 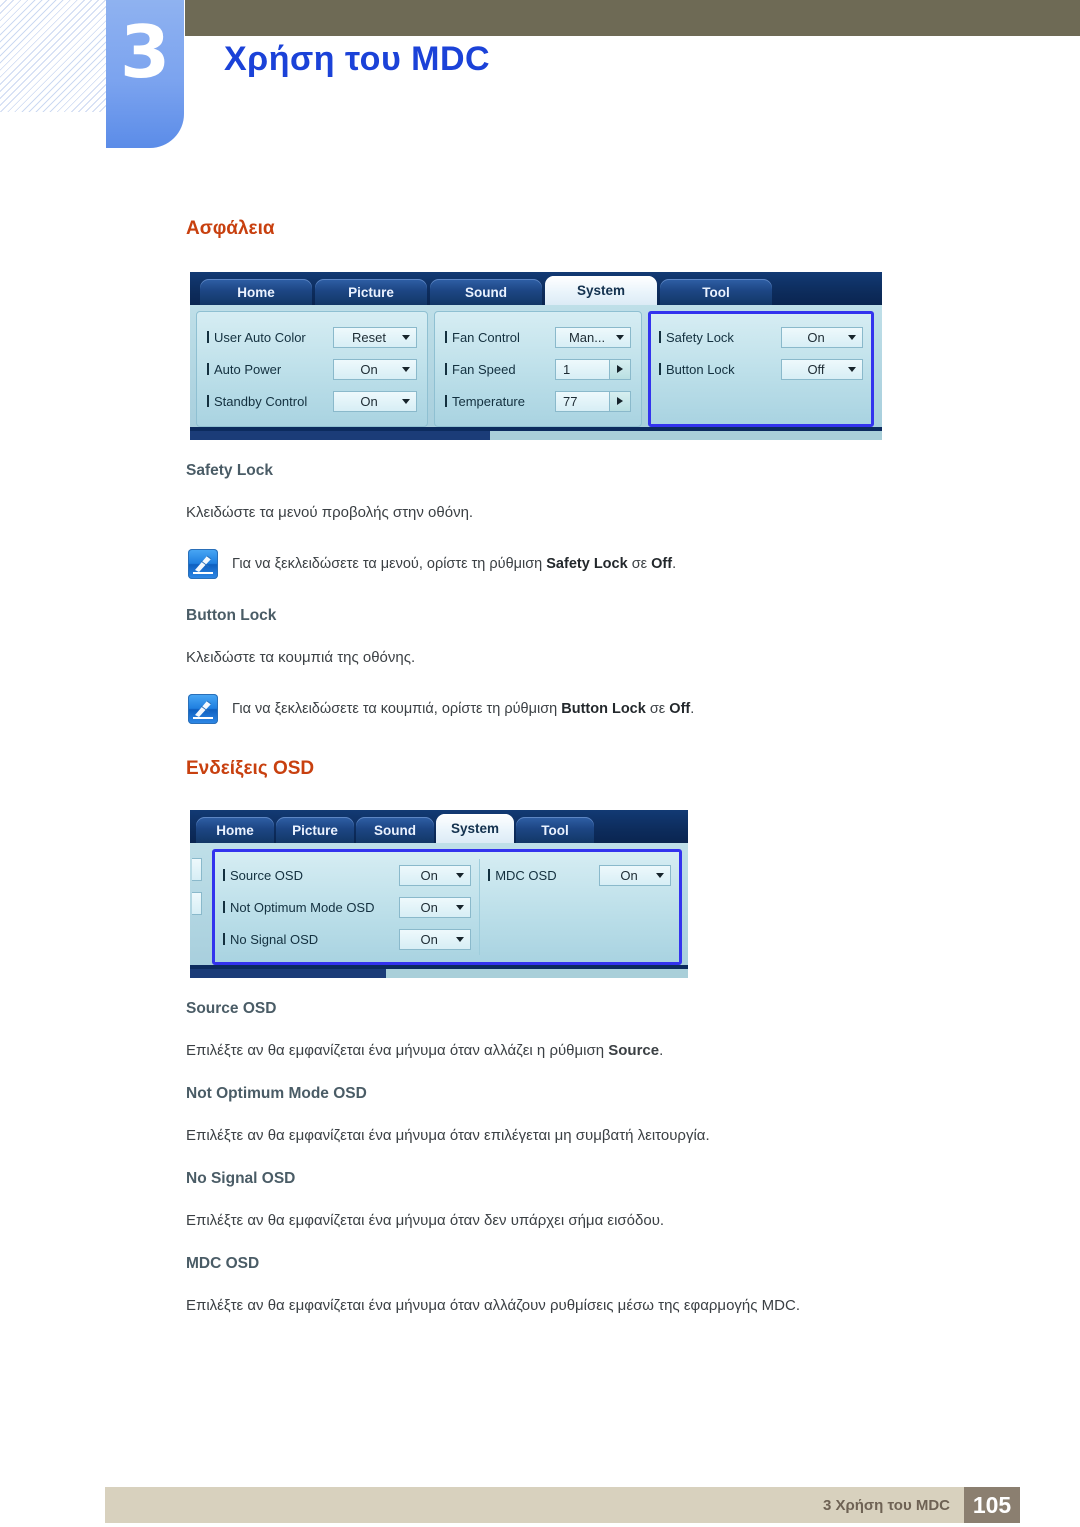 What do you see at coordinates (241, 1178) in the screenshot?
I see `subheading-no-signal-osd: No Signal OSD` at bounding box center [241, 1178].